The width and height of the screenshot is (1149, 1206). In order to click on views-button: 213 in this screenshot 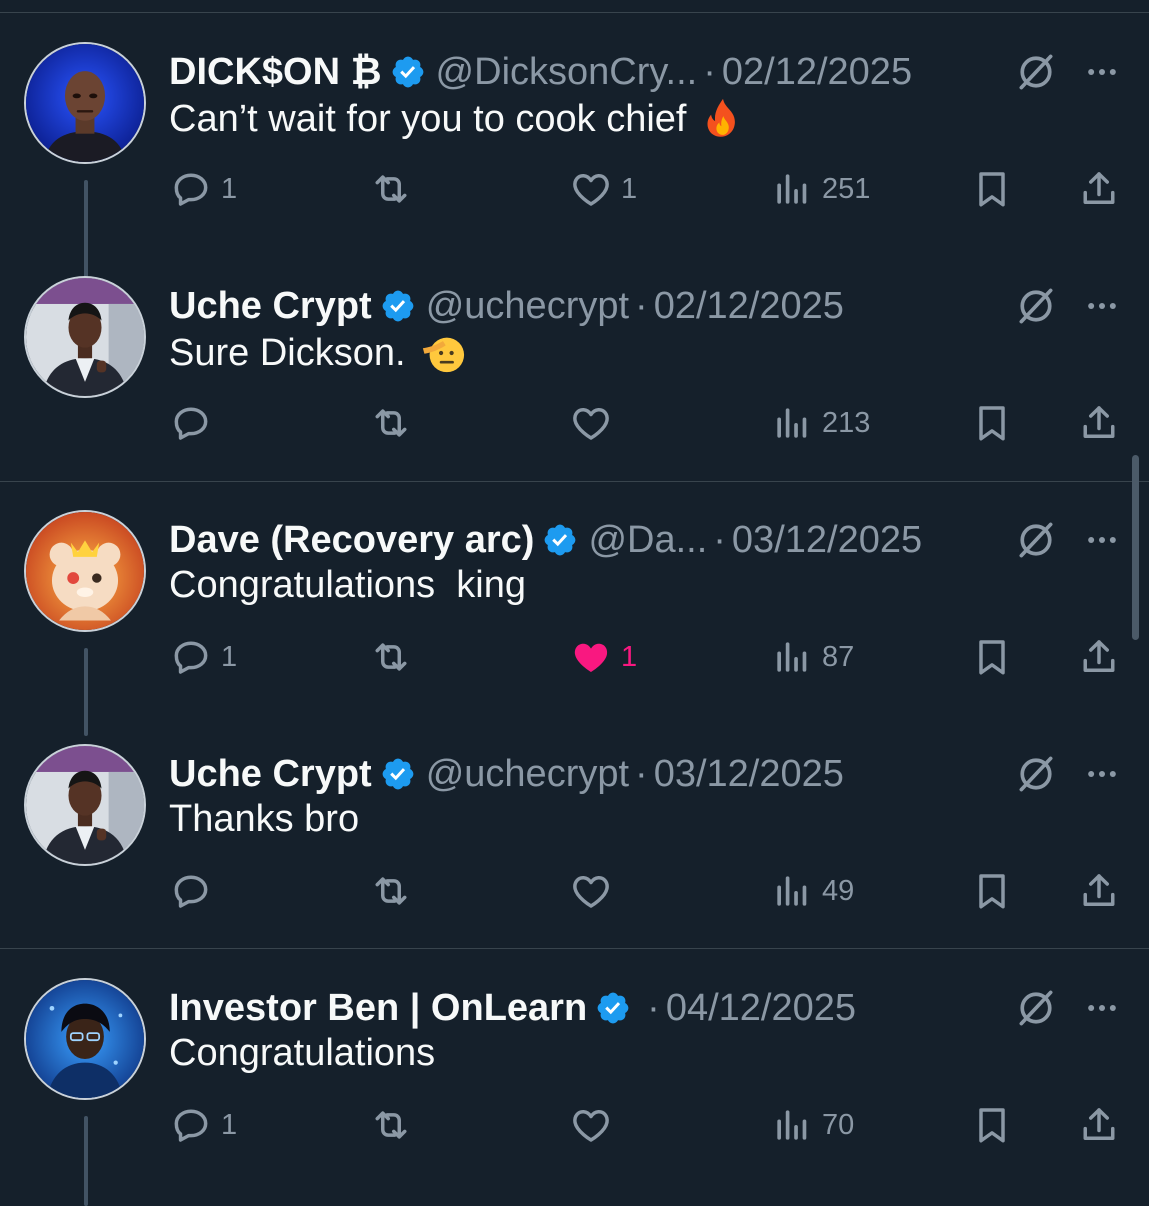, I will do `click(820, 423)`.